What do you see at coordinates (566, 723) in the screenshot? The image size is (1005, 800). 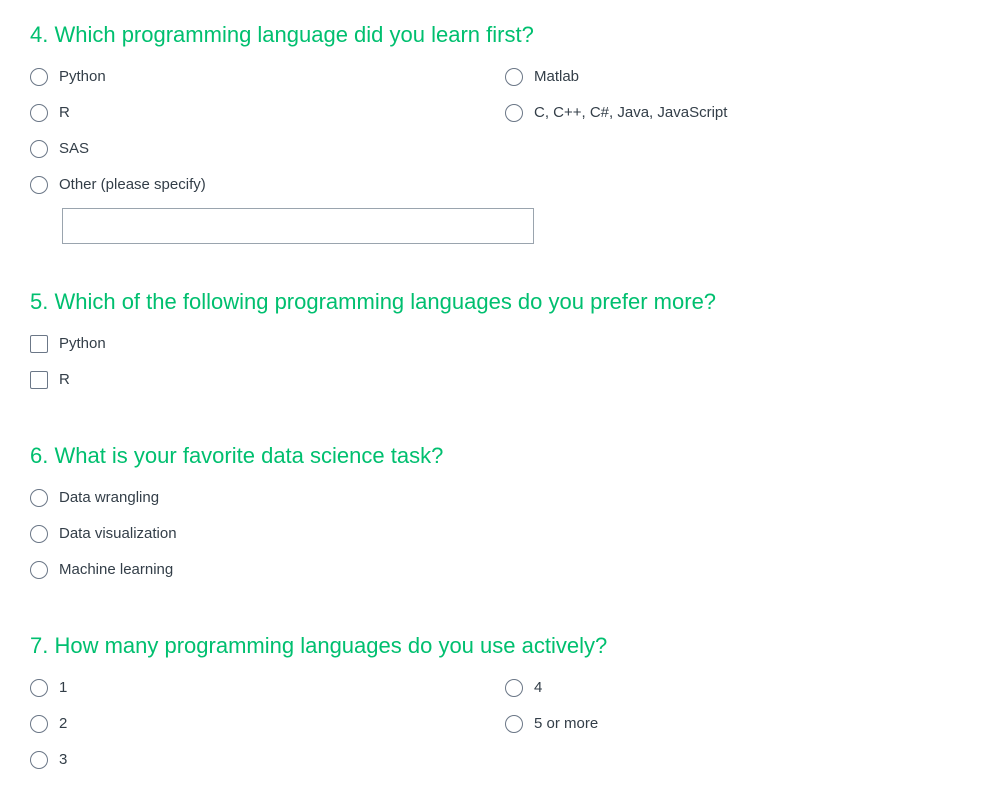 I see `q7-option-label: 5 or more` at bounding box center [566, 723].